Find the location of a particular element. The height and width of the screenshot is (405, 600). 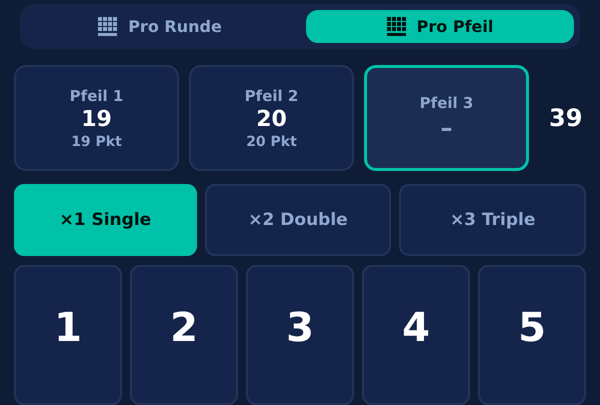

multiplier-button: ×1 Single is located at coordinates (105, 220).